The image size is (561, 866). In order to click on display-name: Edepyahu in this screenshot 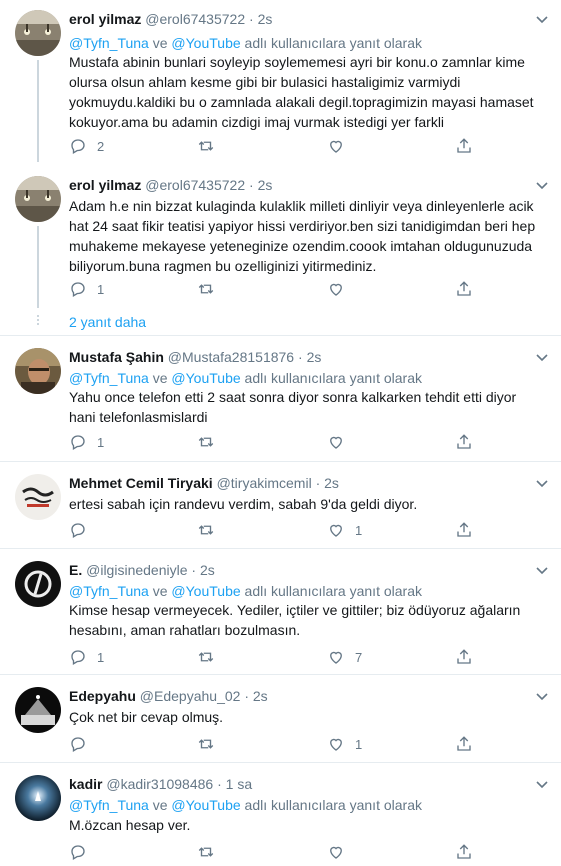, I will do `click(102, 696)`.